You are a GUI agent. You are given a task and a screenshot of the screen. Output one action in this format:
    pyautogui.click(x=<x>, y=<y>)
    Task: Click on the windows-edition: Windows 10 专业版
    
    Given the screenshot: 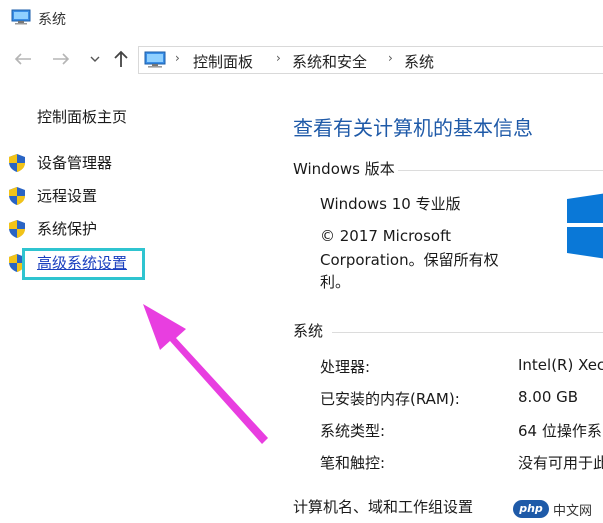 What is the action you would take?
    pyautogui.click(x=390, y=204)
    